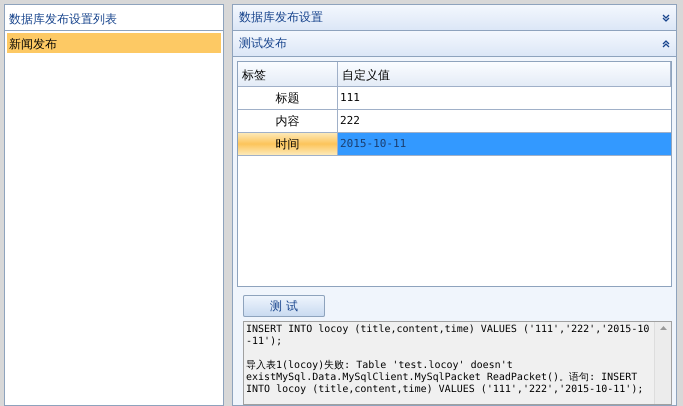 Image resolution: width=683 pixels, height=406 pixels. I want to click on label-cell: 时间, so click(288, 144).